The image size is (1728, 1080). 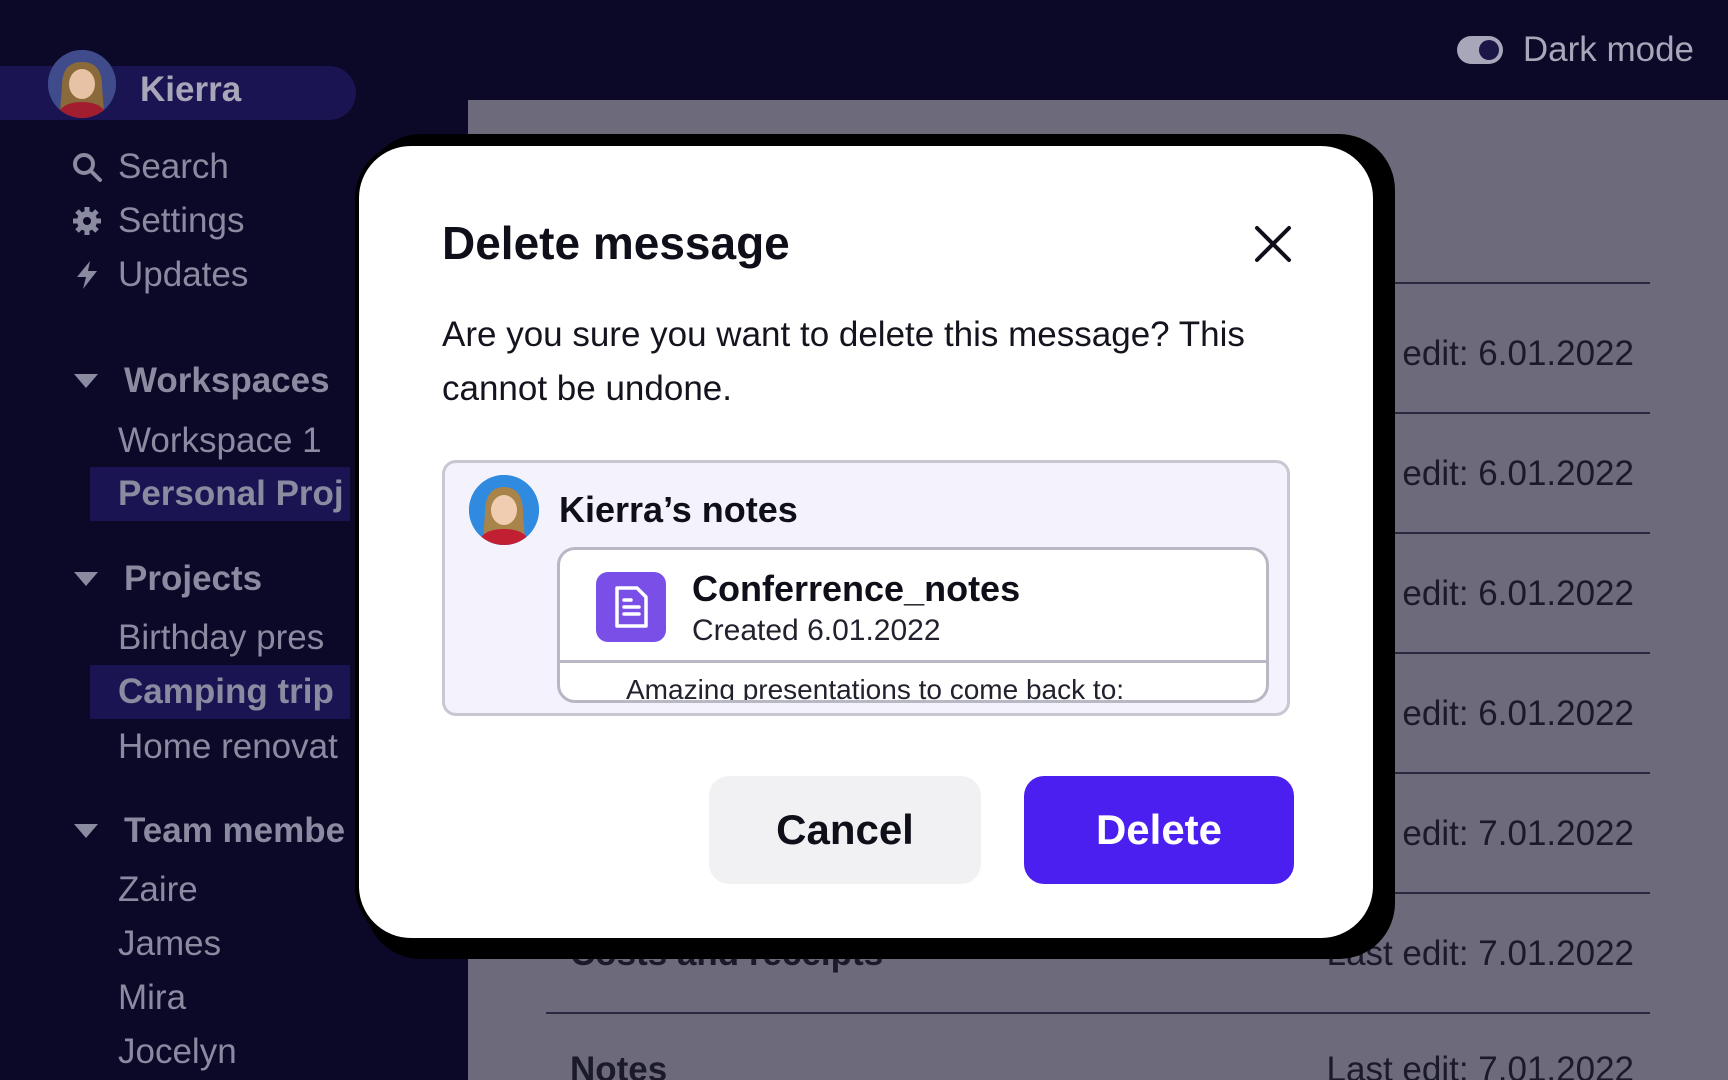 What do you see at coordinates (1480, 1065) in the screenshot?
I see `last-edit-text: Last edit: 7.01.2022` at bounding box center [1480, 1065].